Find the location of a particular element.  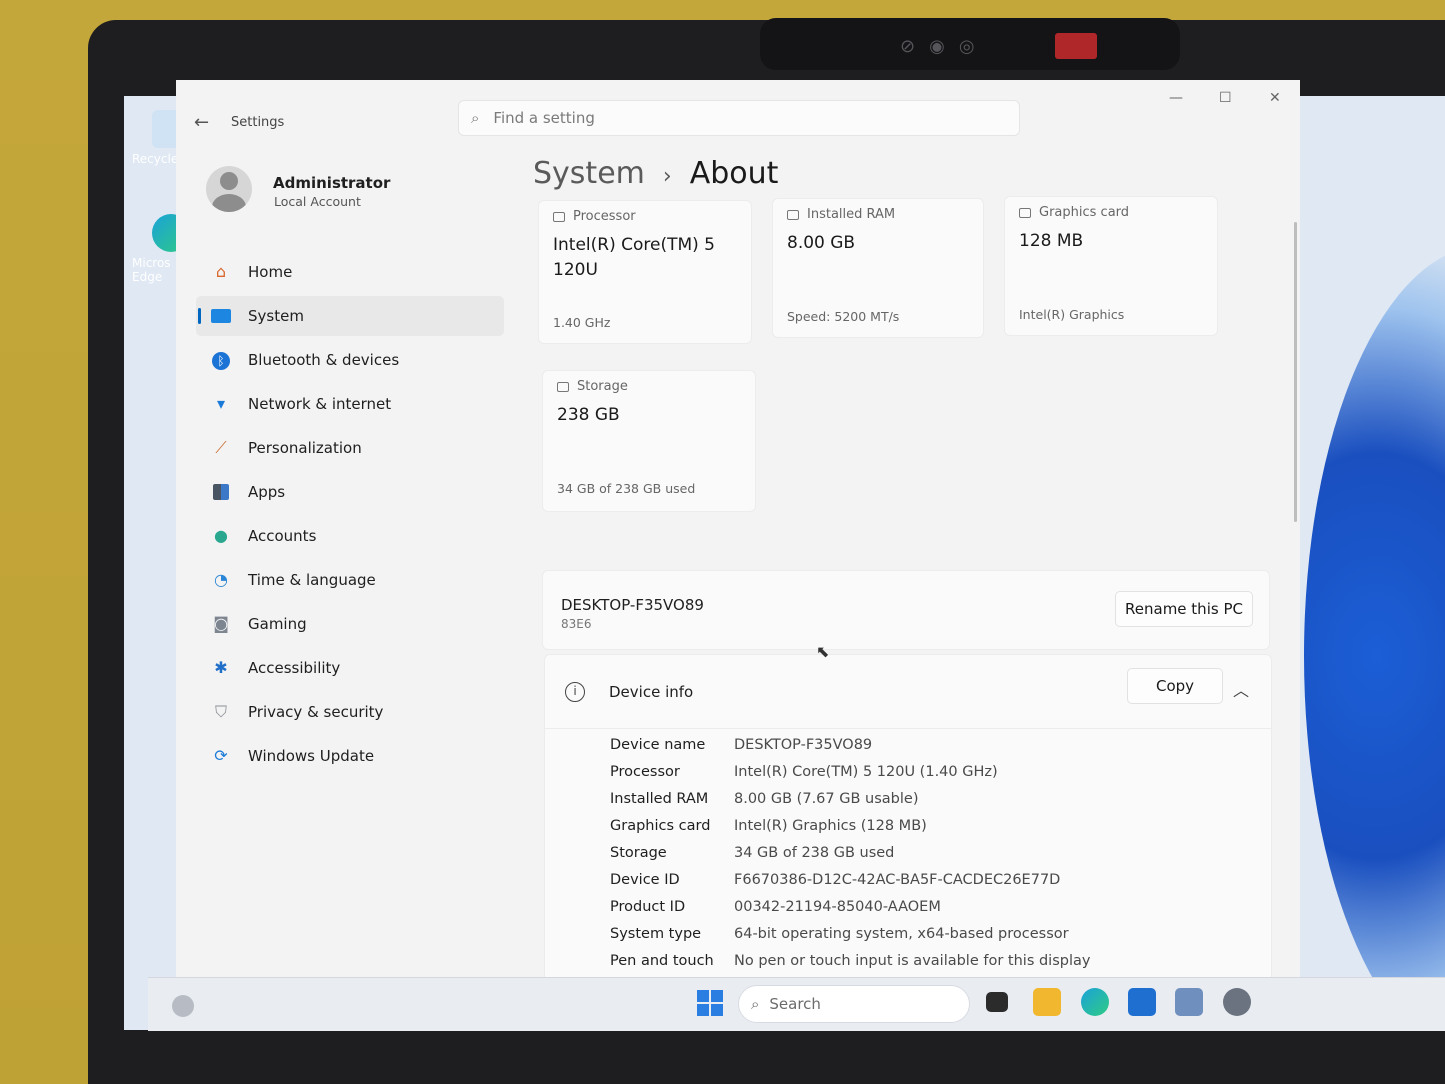

minimize-button: — is located at coordinates (1176, 98).